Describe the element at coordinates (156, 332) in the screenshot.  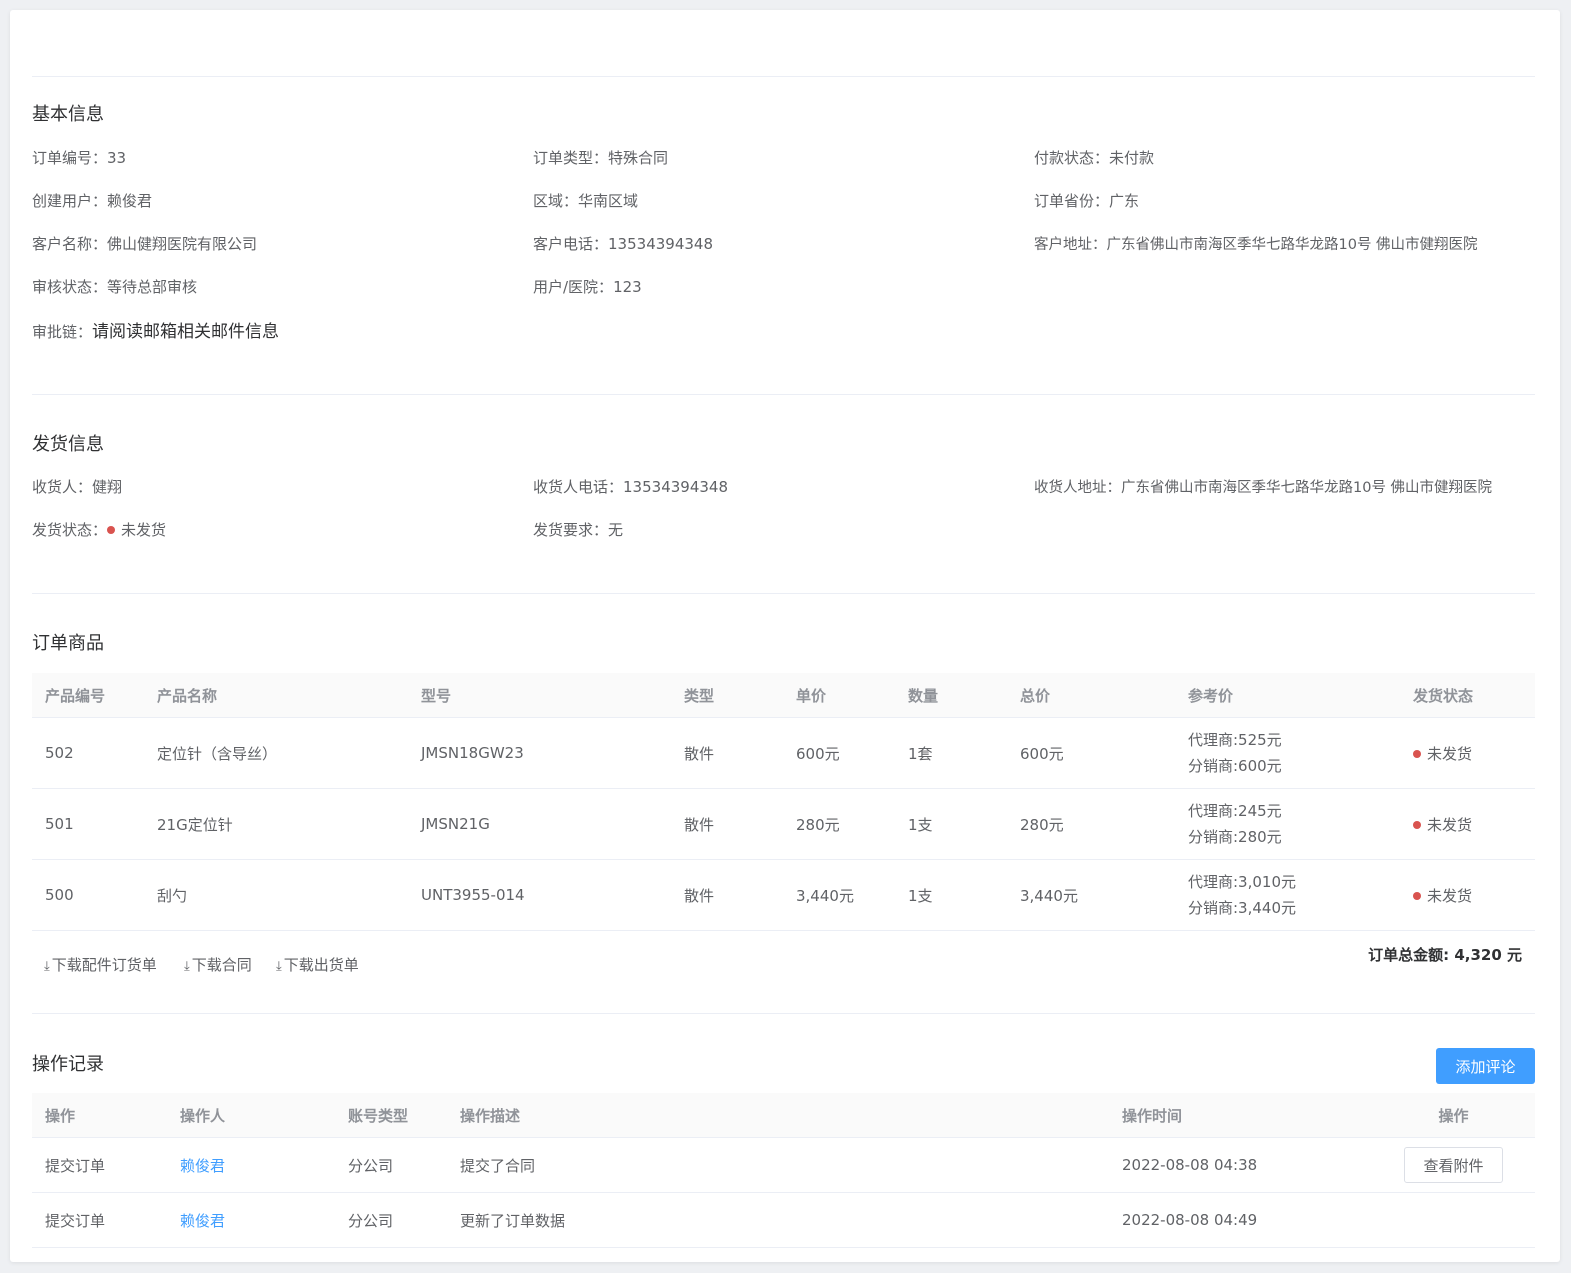
I see `approval-chain-field: 审批链：请阅读邮箱相关邮件信息` at that location.